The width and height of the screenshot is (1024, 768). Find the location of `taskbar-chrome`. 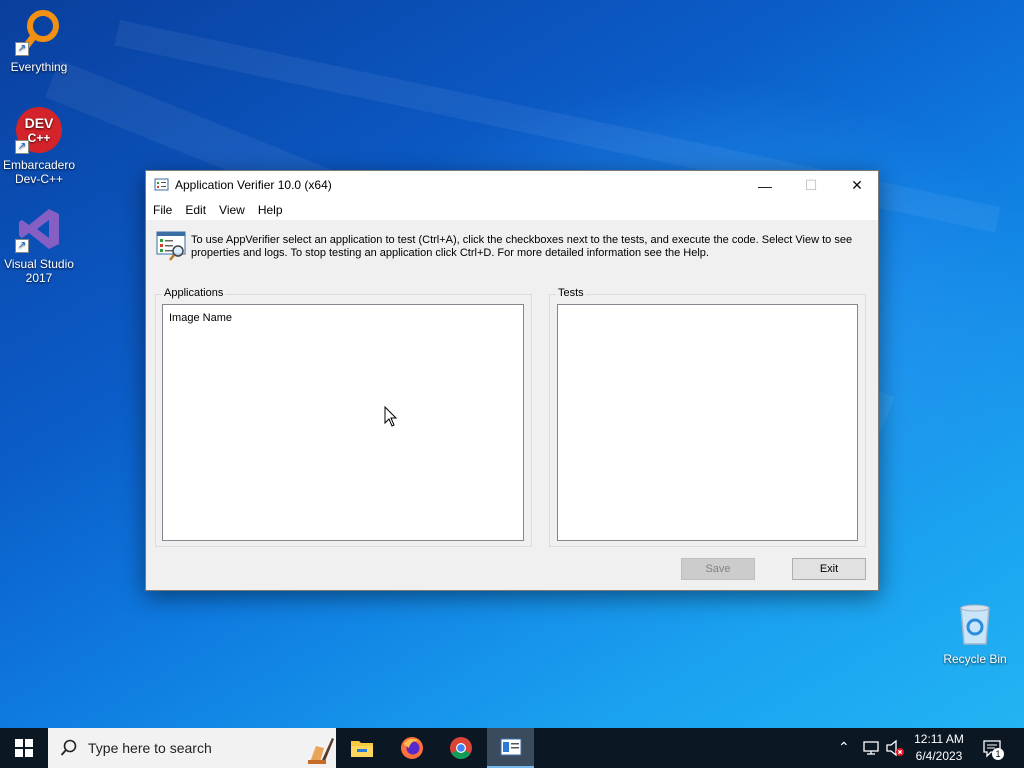

taskbar-chrome is located at coordinates (461, 748).